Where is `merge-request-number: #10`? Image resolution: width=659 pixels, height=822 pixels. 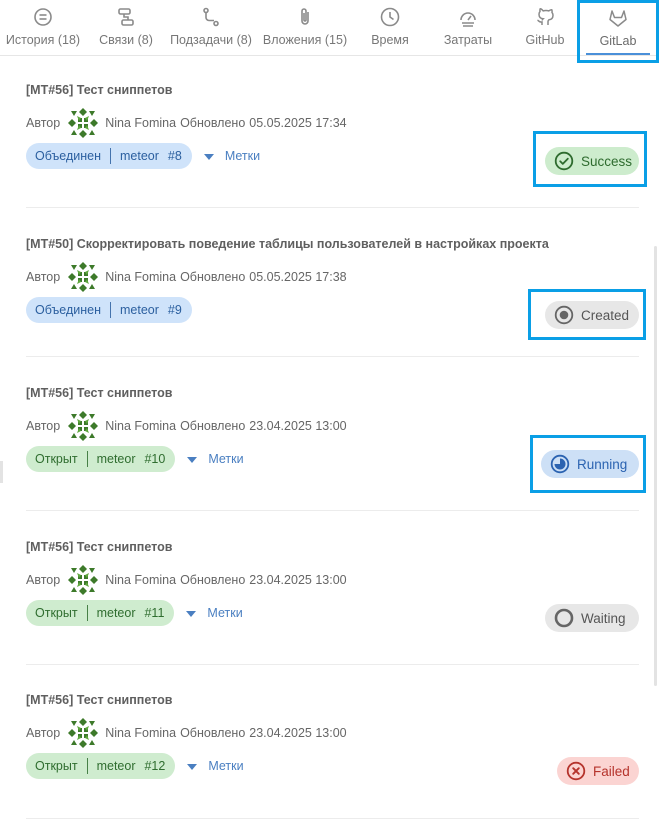
merge-request-number: #10 is located at coordinates (155, 459).